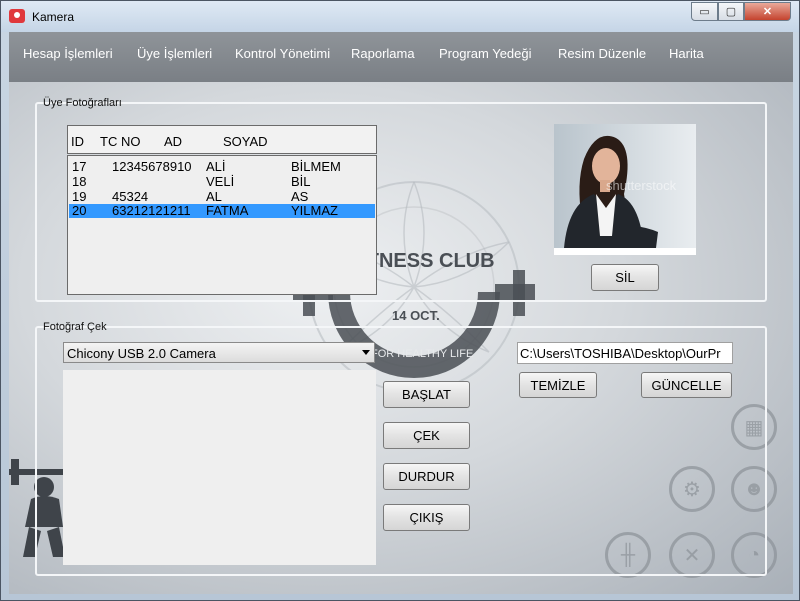  What do you see at coordinates (485, 53) in the screenshot?
I see `menu-program-yedegi: Program Yedeği` at bounding box center [485, 53].